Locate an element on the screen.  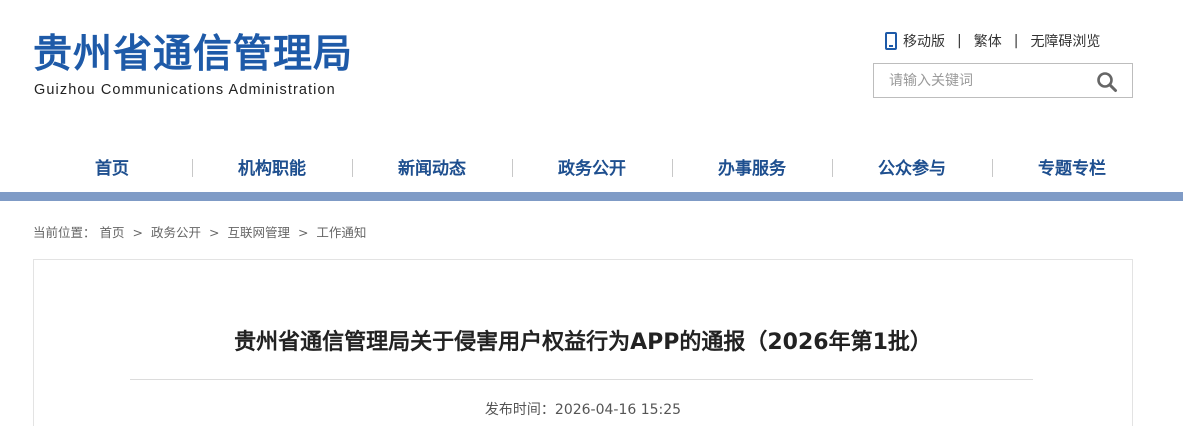
title-divider is located at coordinates (581, 379).